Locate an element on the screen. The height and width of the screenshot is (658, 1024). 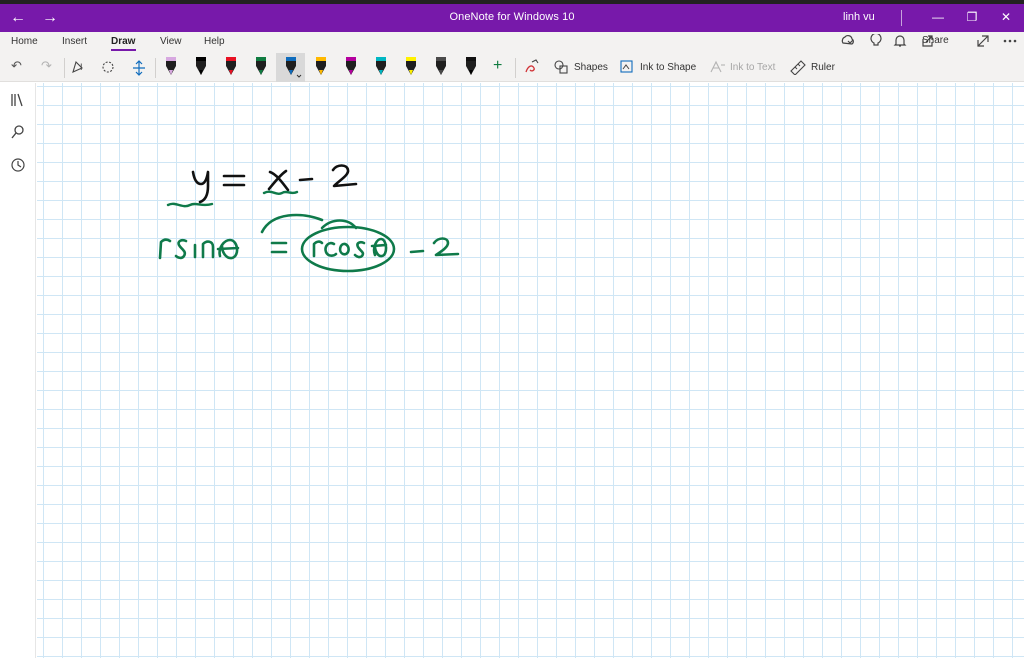
ink-underline-y is located at coordinates (190, 205).